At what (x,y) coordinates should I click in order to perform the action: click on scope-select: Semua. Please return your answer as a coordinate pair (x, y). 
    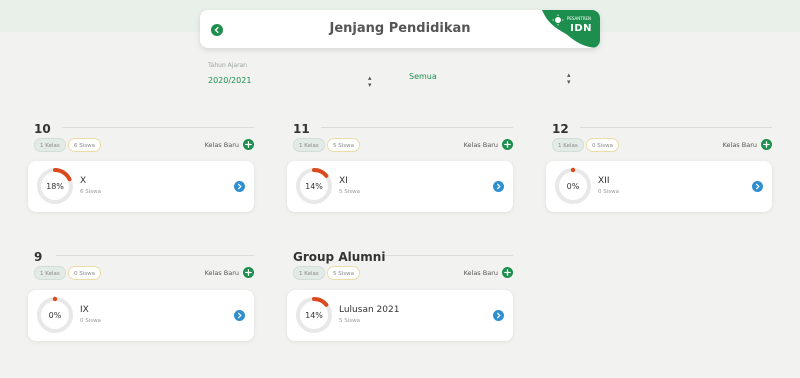
    Looking at the image, I should click on (423, 76).